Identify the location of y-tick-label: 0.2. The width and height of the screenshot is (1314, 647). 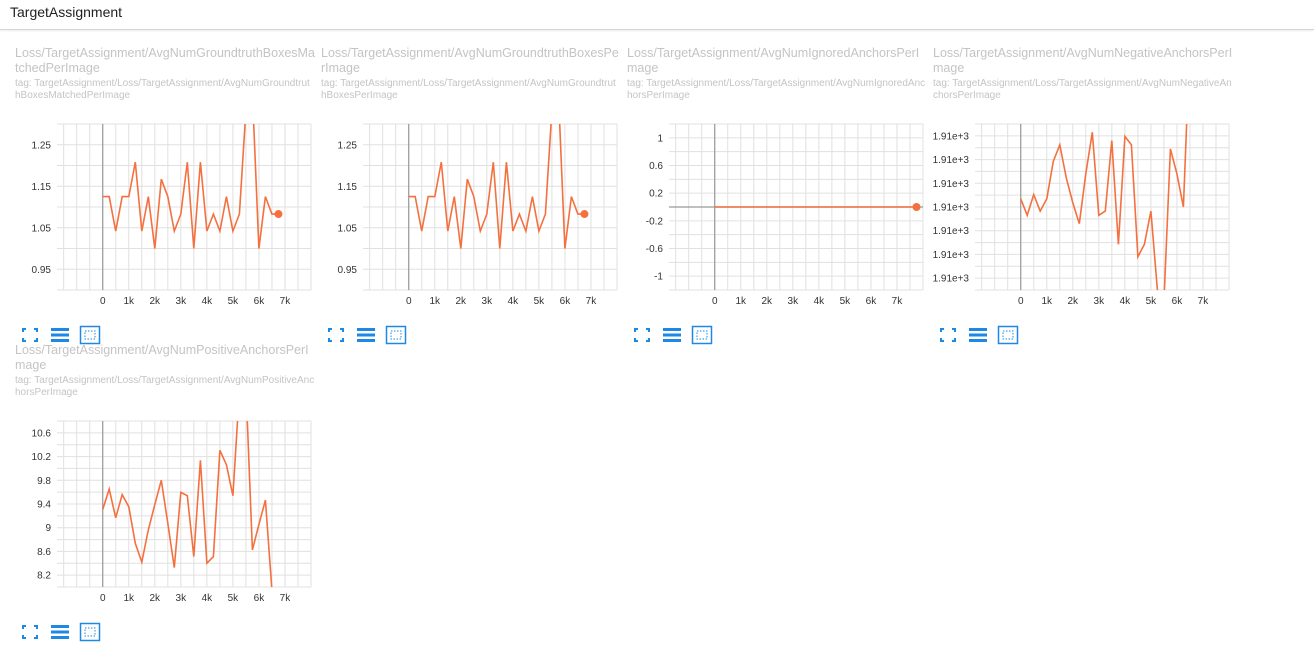
(656, 194).